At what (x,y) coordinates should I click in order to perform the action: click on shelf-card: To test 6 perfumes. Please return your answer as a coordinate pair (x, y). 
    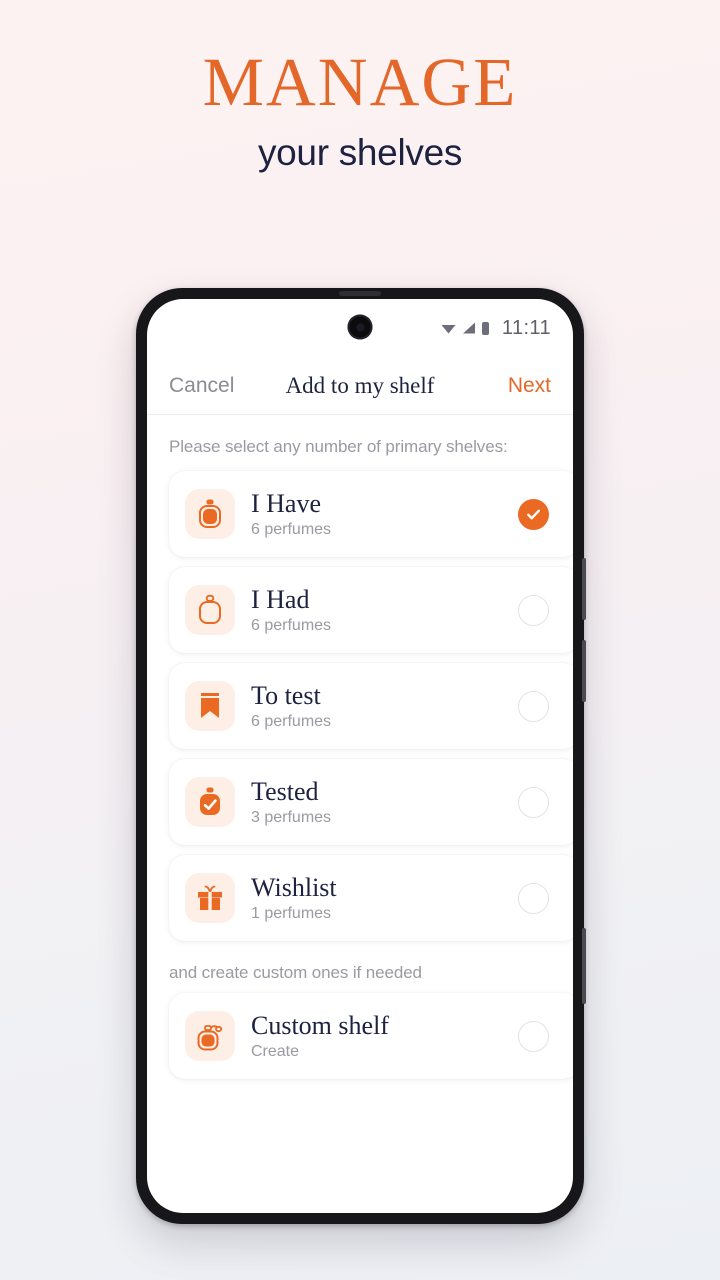
    Looking at the image, I should click on (371, 706).